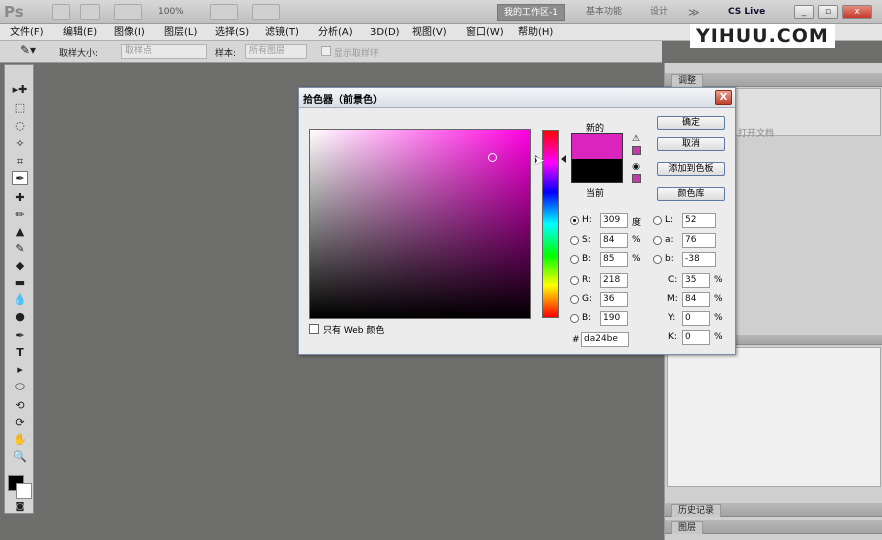 This screenshot has width=882, height=540. What do you see at coordinates (574, 318) in the screenshot?
I see `blue-radio` at bounding box center [574, 318].